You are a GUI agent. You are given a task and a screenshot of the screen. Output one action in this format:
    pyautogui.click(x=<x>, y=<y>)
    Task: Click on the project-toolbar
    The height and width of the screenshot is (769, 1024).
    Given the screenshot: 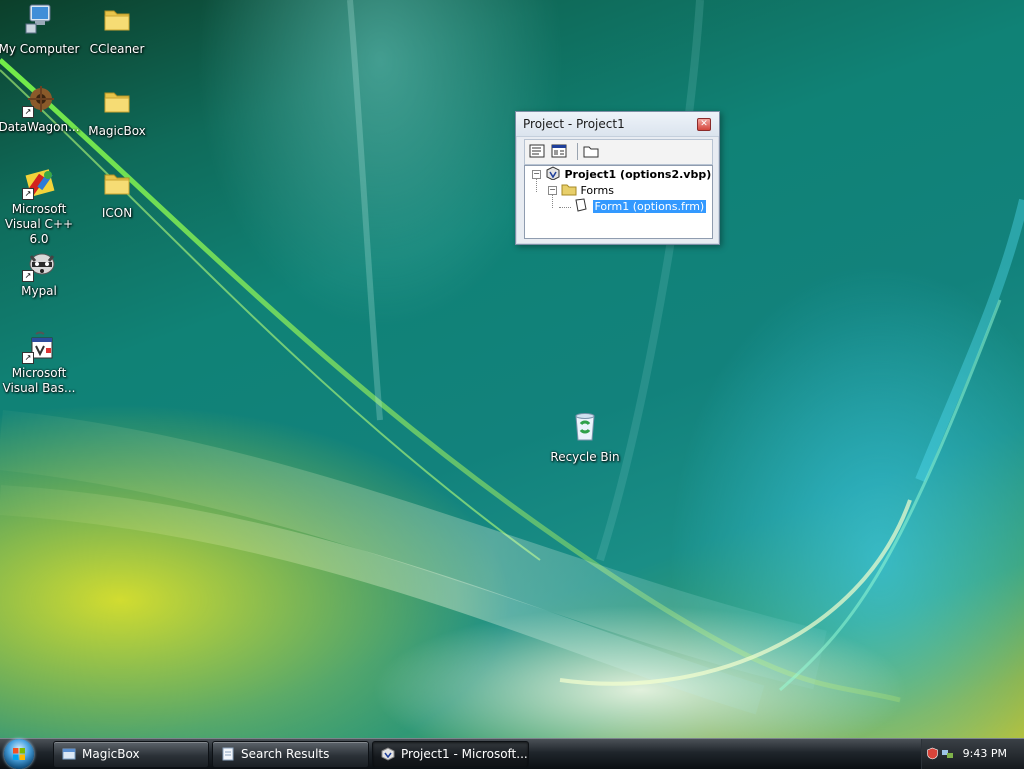 What is the action you would take?
    pyautogui.click(x=618, y=152)
    